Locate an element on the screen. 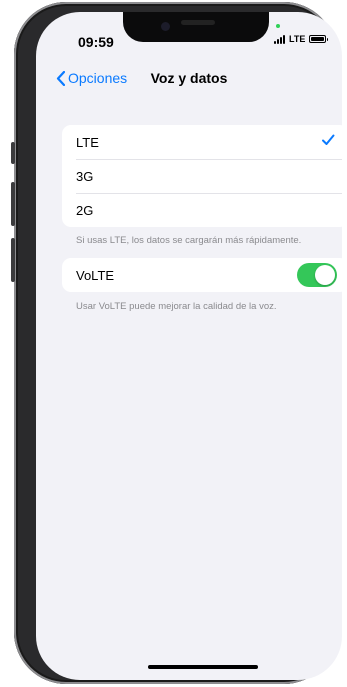  network-options-list: LTE 3G 2G is located at coordinates (202, 176).